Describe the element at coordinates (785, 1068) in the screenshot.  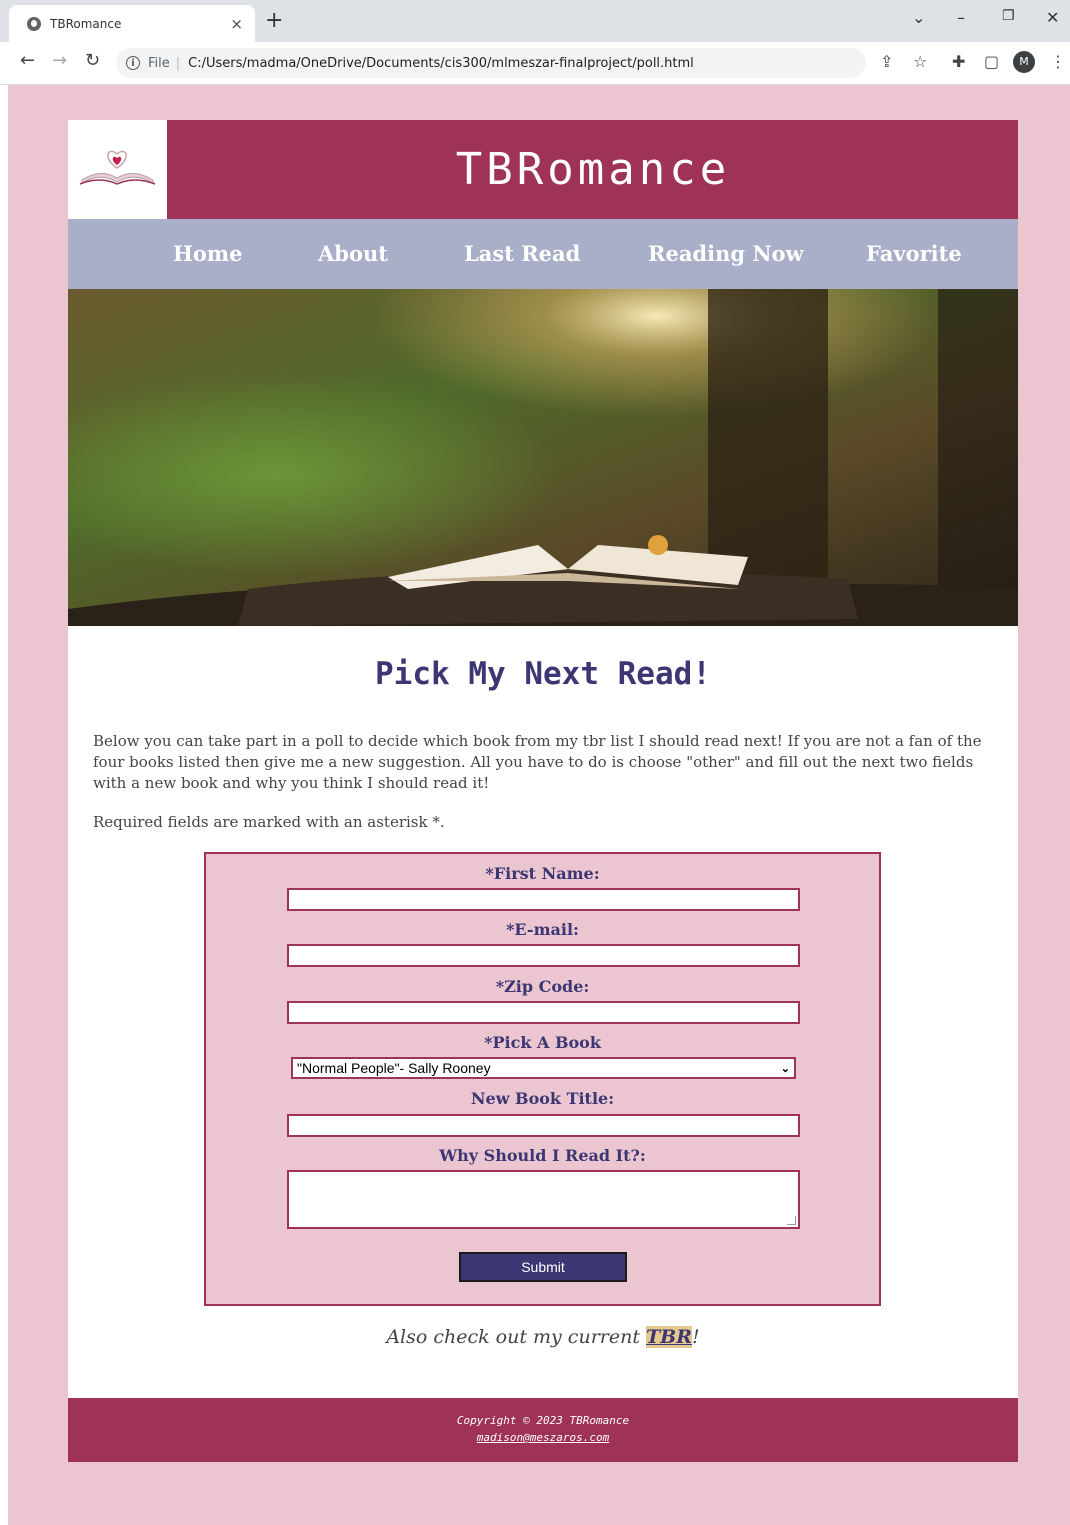
I see `chevron-down-icon: ⌄` at that location.